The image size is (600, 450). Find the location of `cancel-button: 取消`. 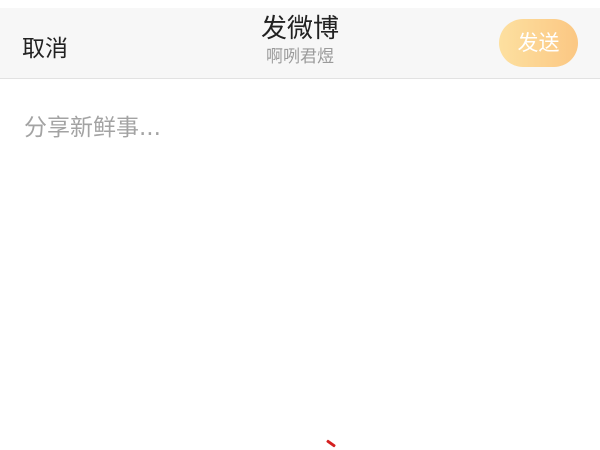

cancel-button: 取消 is located at coordinates (45, 46).